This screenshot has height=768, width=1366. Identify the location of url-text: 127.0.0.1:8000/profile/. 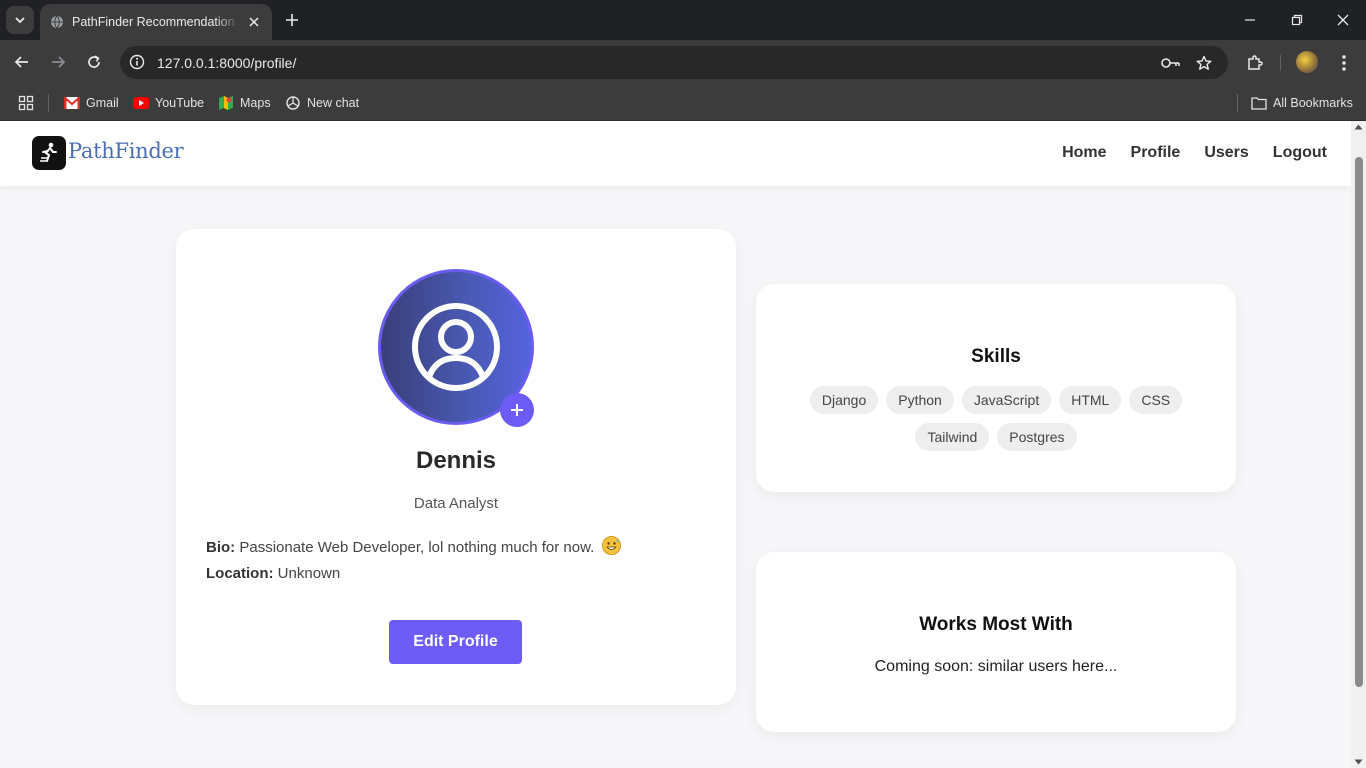
(226, 63).